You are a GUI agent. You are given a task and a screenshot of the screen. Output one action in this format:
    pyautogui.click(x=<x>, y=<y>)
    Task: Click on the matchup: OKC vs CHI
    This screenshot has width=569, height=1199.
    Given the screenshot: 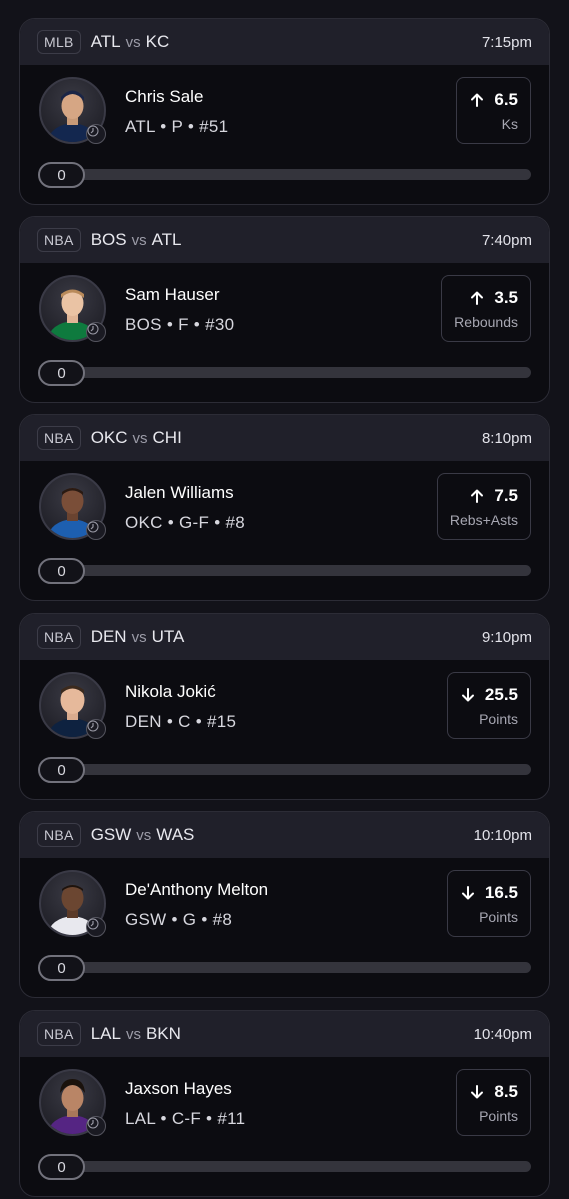 What is the action you would take?
    pyautogui.click(x=136, y=438)
    